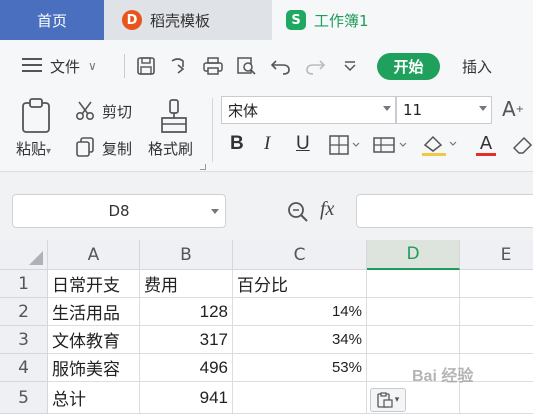  What do you see at coordinates (486, 154) in the screenshot?
I see `font-color-bar` at bounding box center [486, 154].